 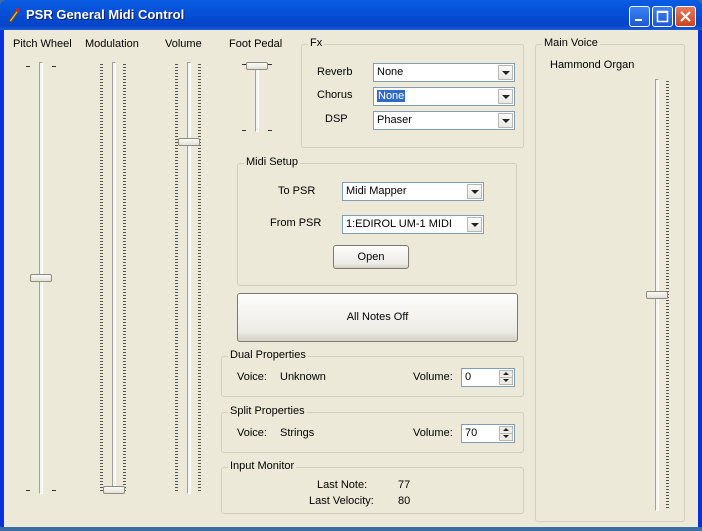 I want to click on last-note-value: 77, so click(x=404, y=485).